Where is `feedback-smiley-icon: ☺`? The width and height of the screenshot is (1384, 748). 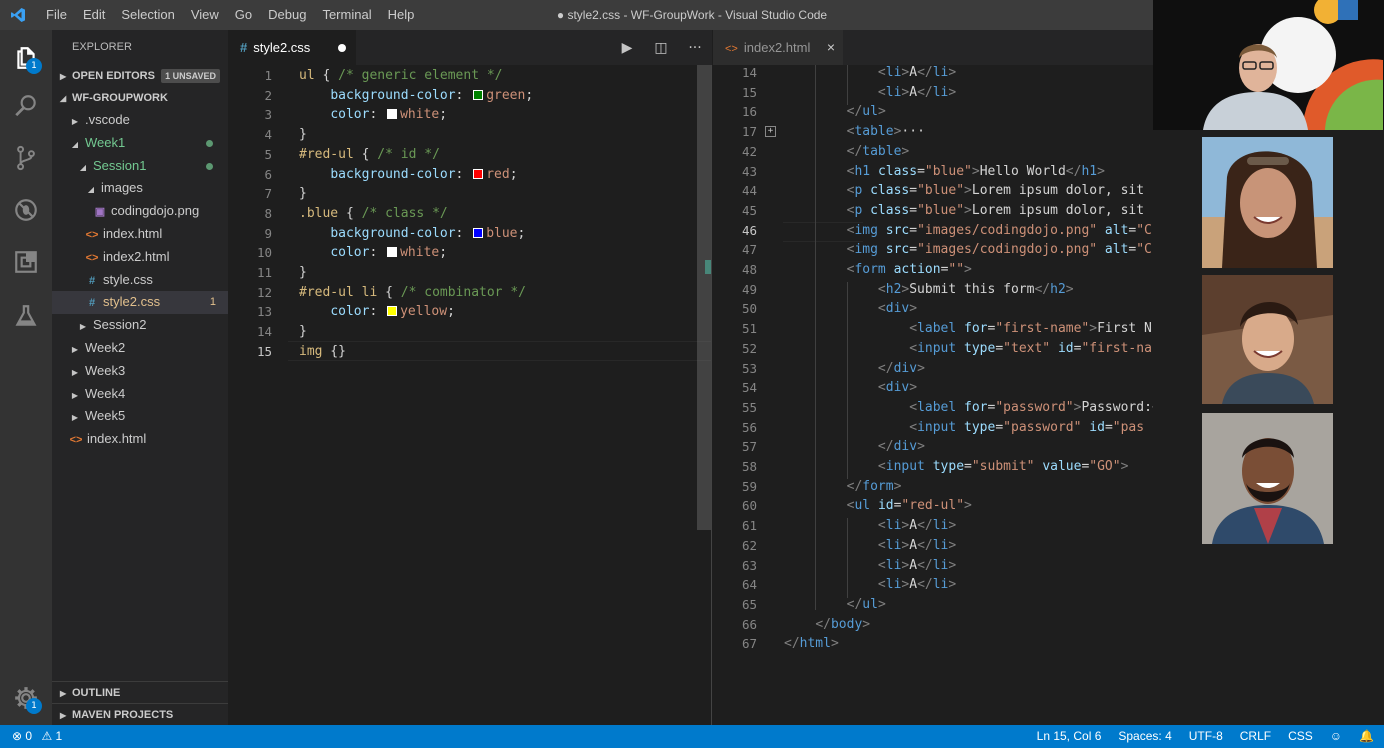
feedback-smiley-icon: ☺ is located at coordinates (1336, 736).